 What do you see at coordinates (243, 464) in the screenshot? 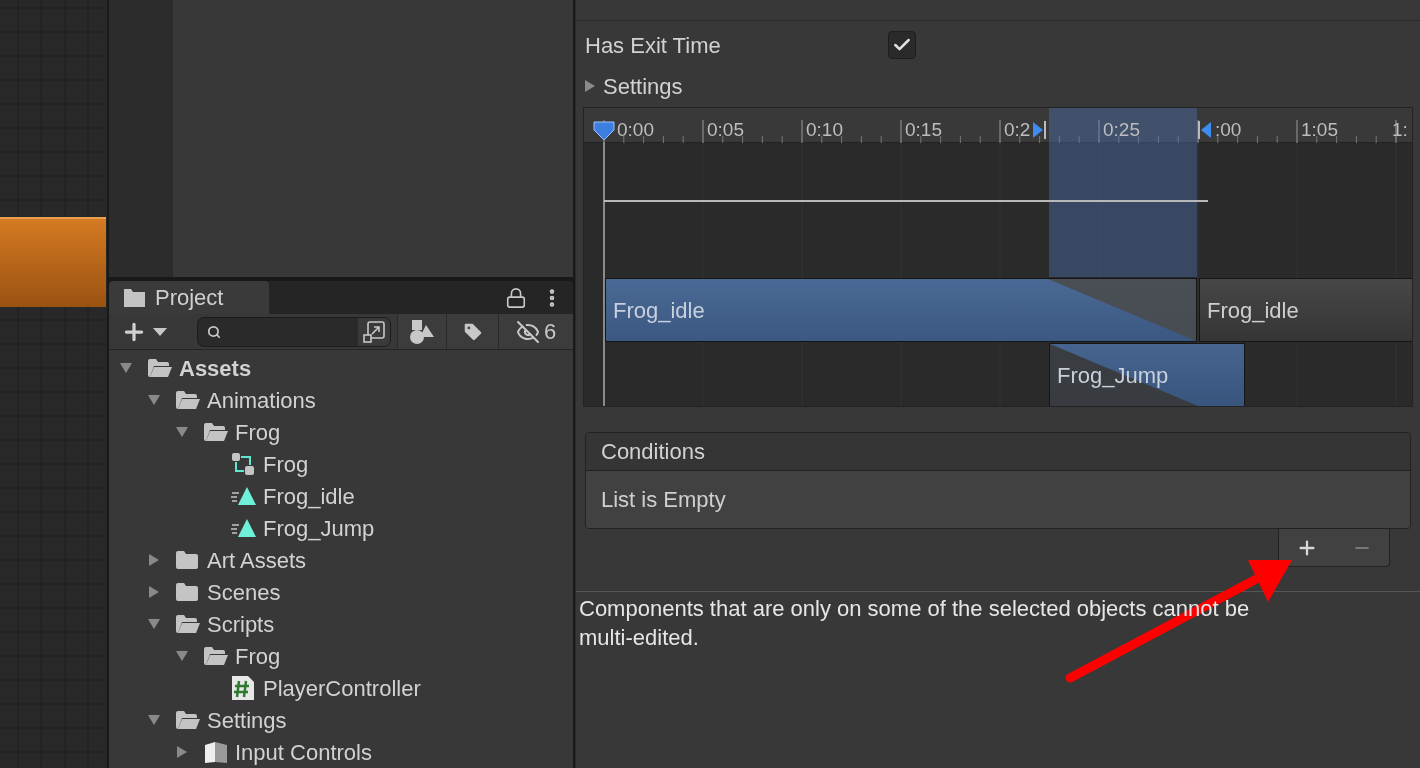
I see `animator-controller-icon` at bounding box center [243, 464].